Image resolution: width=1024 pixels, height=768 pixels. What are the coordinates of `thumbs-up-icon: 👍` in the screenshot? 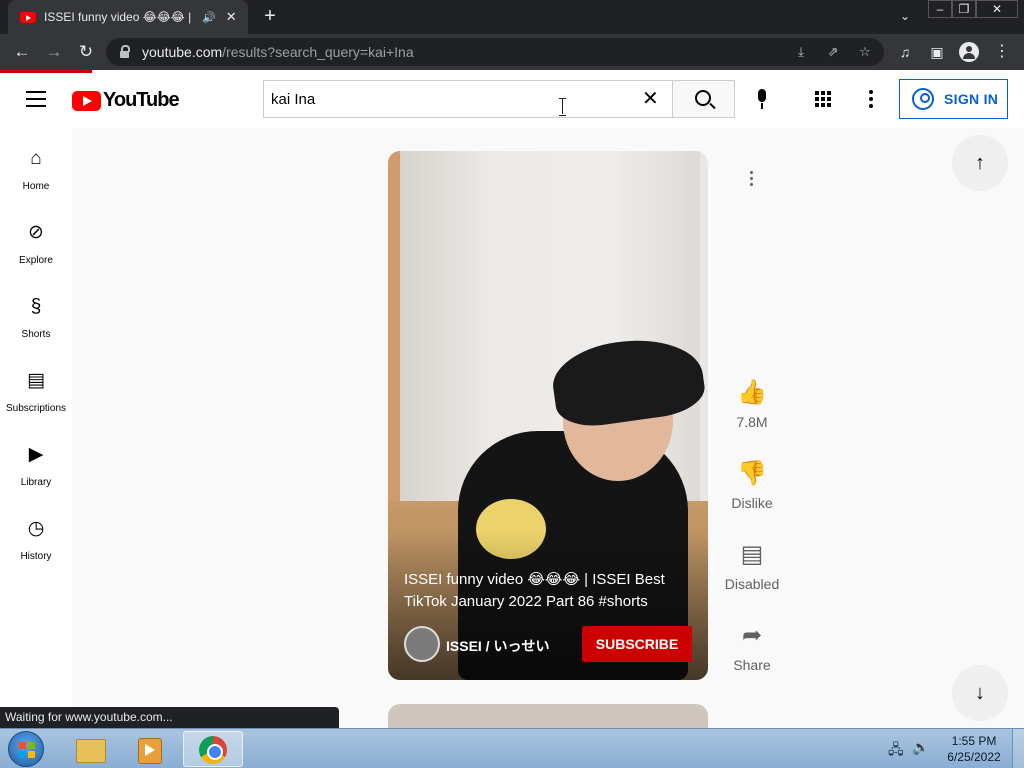 It's located at (752, 392).